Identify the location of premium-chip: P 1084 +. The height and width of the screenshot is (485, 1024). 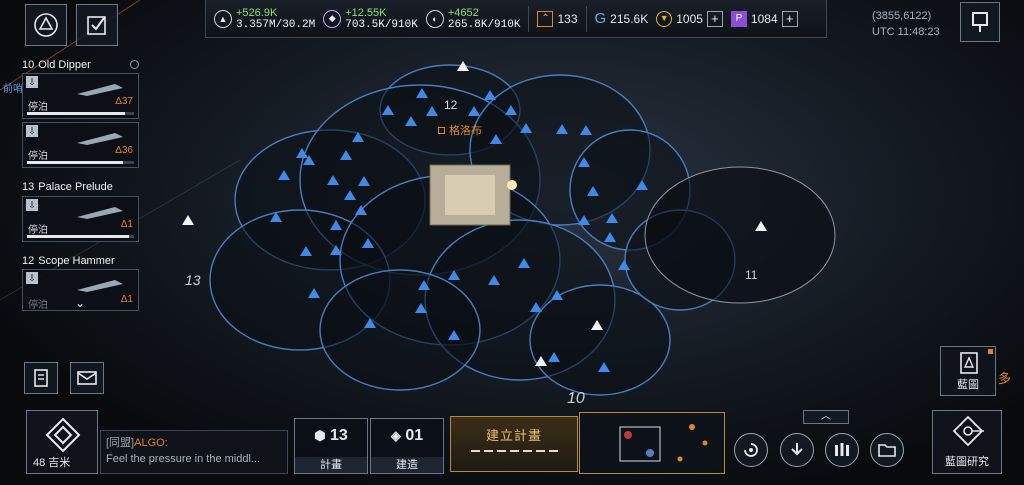
(764, 18).